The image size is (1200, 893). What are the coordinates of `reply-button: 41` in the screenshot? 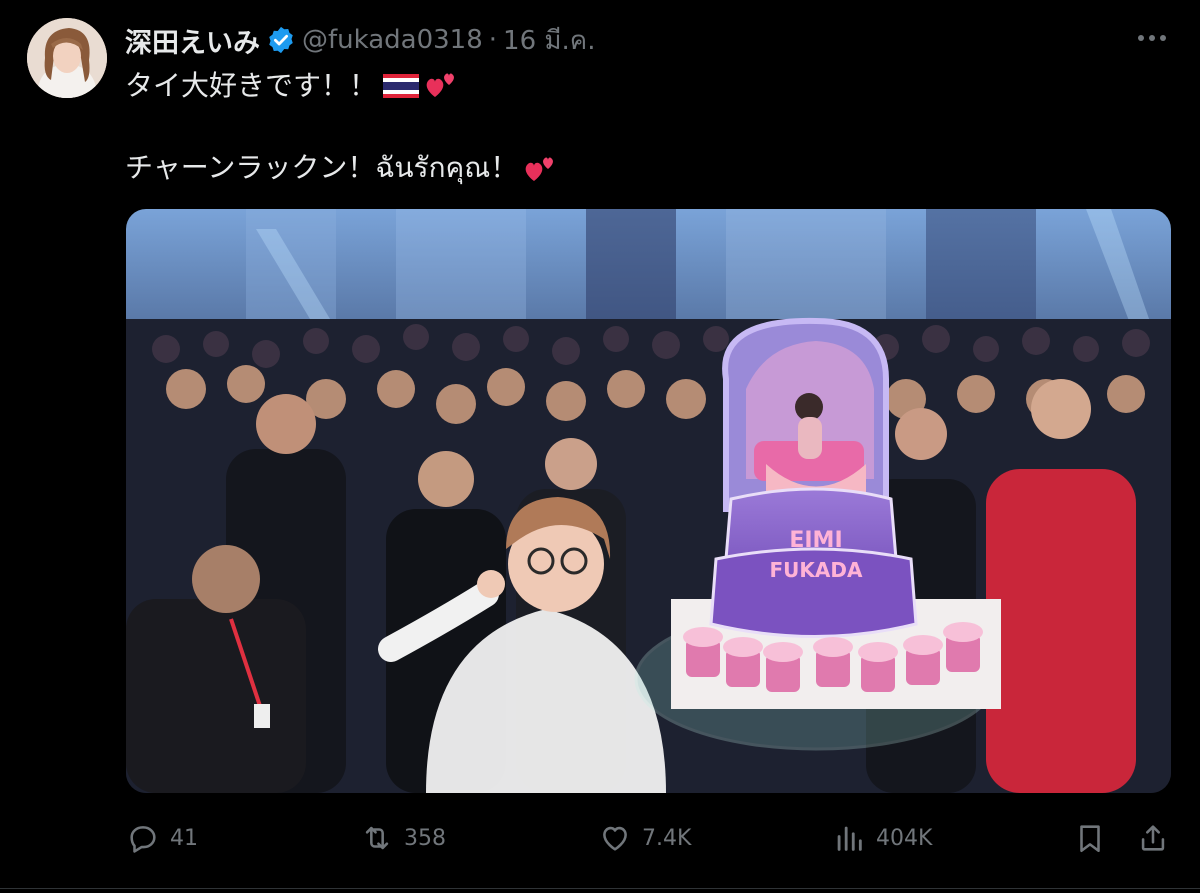 It's located at (162, 838).